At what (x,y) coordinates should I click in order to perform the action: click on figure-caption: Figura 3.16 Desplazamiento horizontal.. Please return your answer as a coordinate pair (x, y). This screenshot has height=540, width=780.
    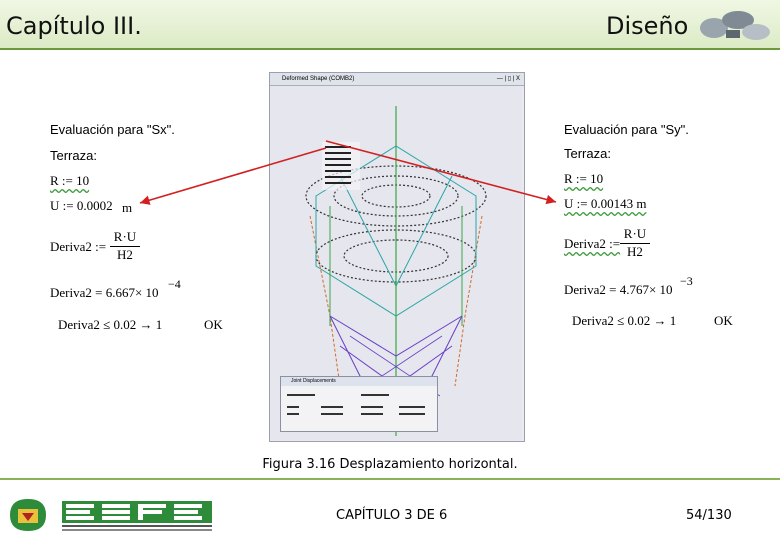
    Looking at the image, I should click on (390, 464).